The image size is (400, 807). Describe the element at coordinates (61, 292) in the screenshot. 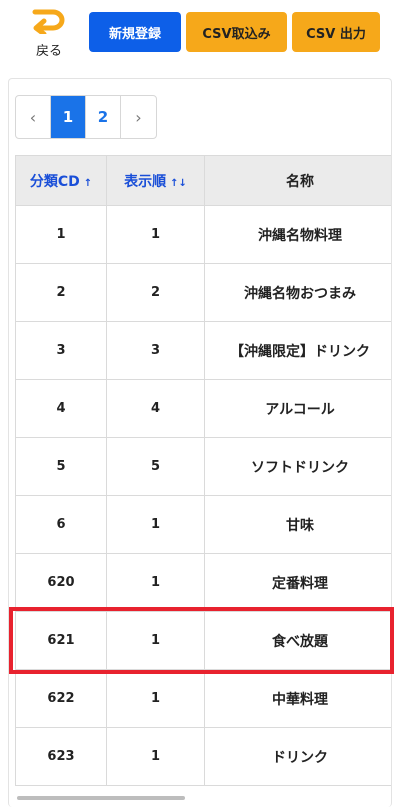

I see `cell-category-cd: 2` at that location.